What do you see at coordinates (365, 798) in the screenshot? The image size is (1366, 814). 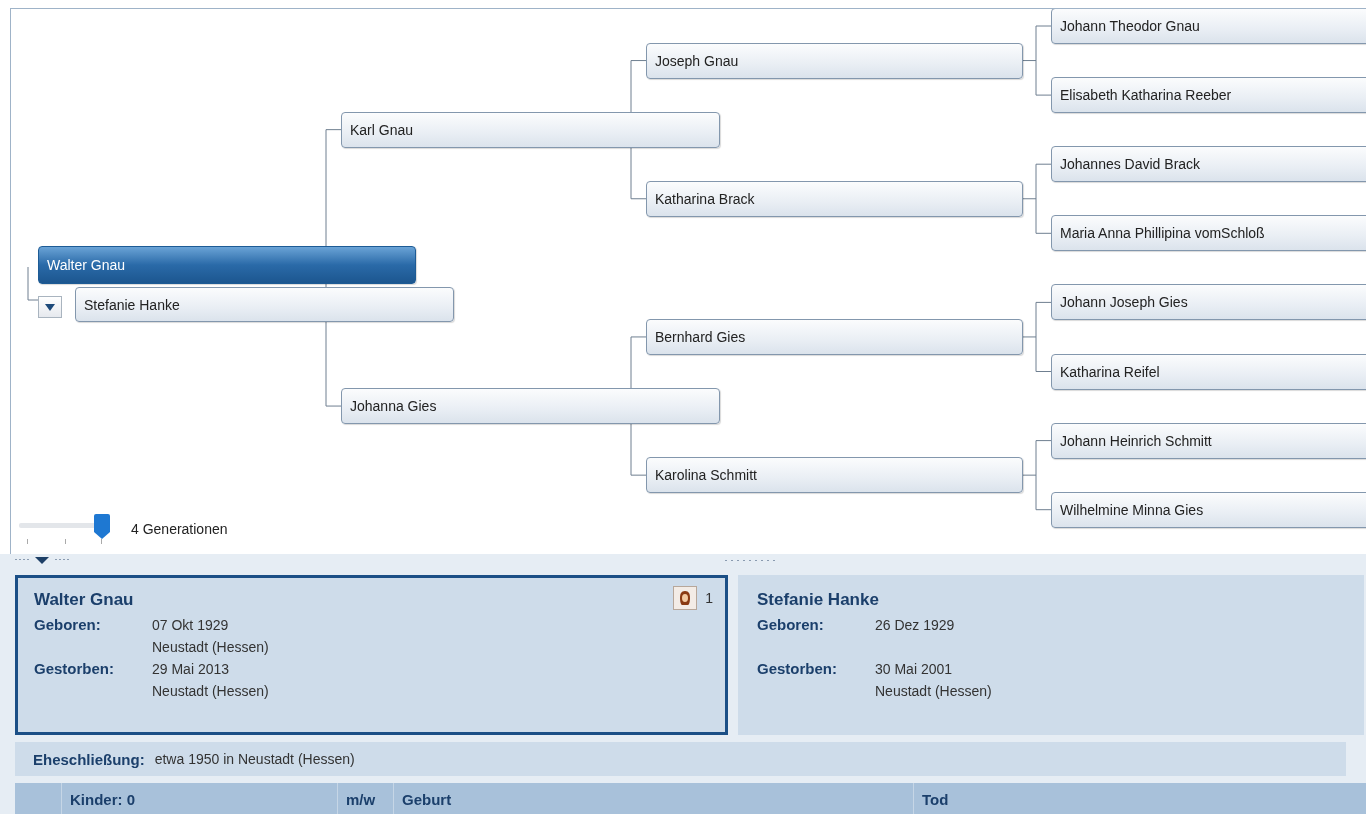 I see `column-header: m/w` at bounding box center [365, 798].